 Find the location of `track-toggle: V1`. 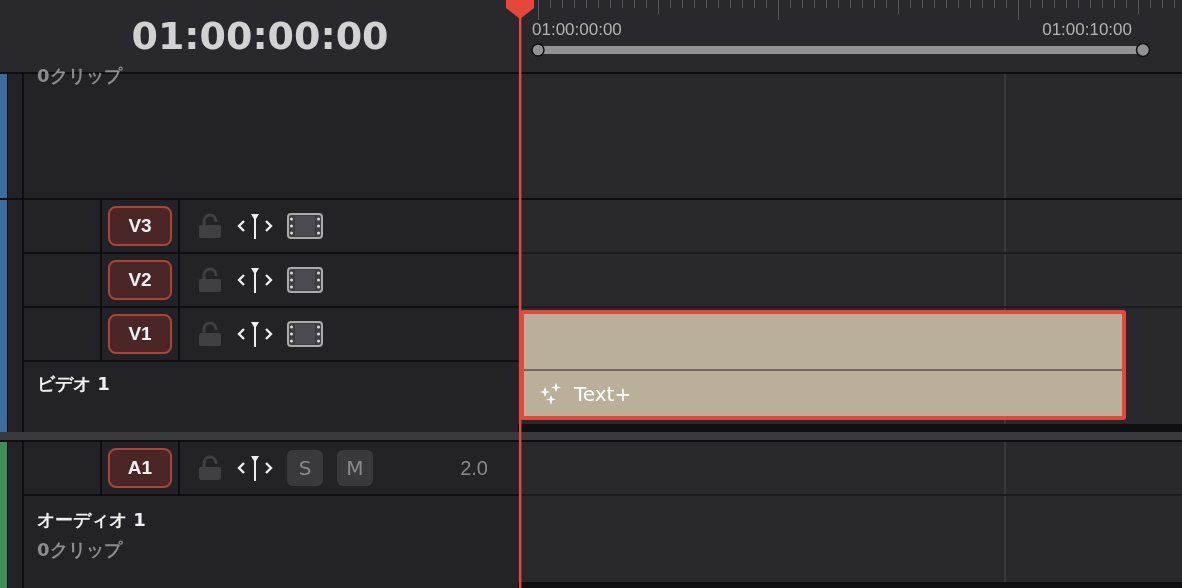

track-toggle: V1 is located at coordinates (140, 334).